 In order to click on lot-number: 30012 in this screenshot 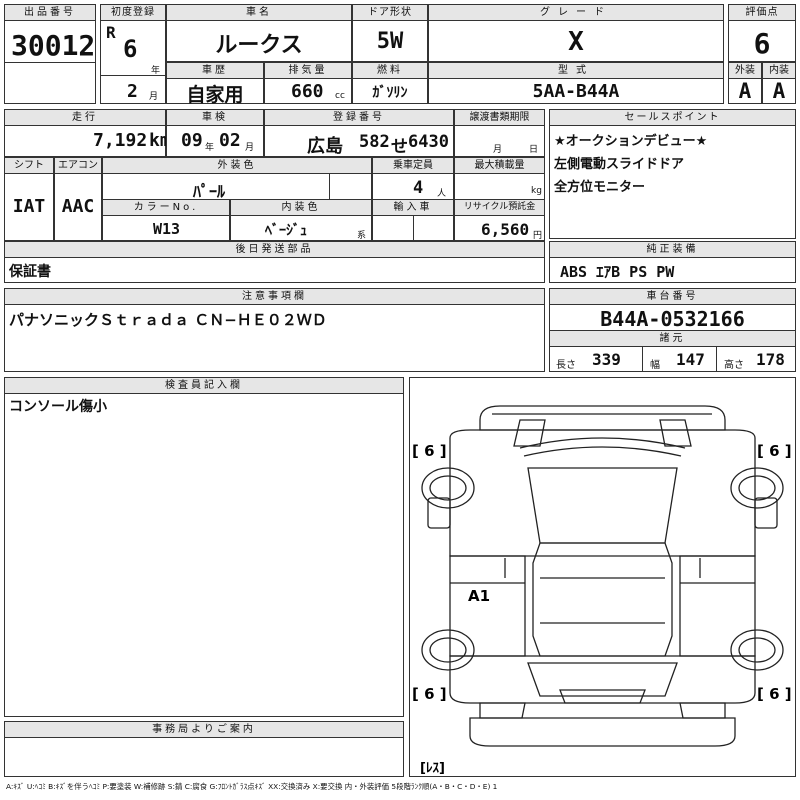, I will do `click(53, 45)`.